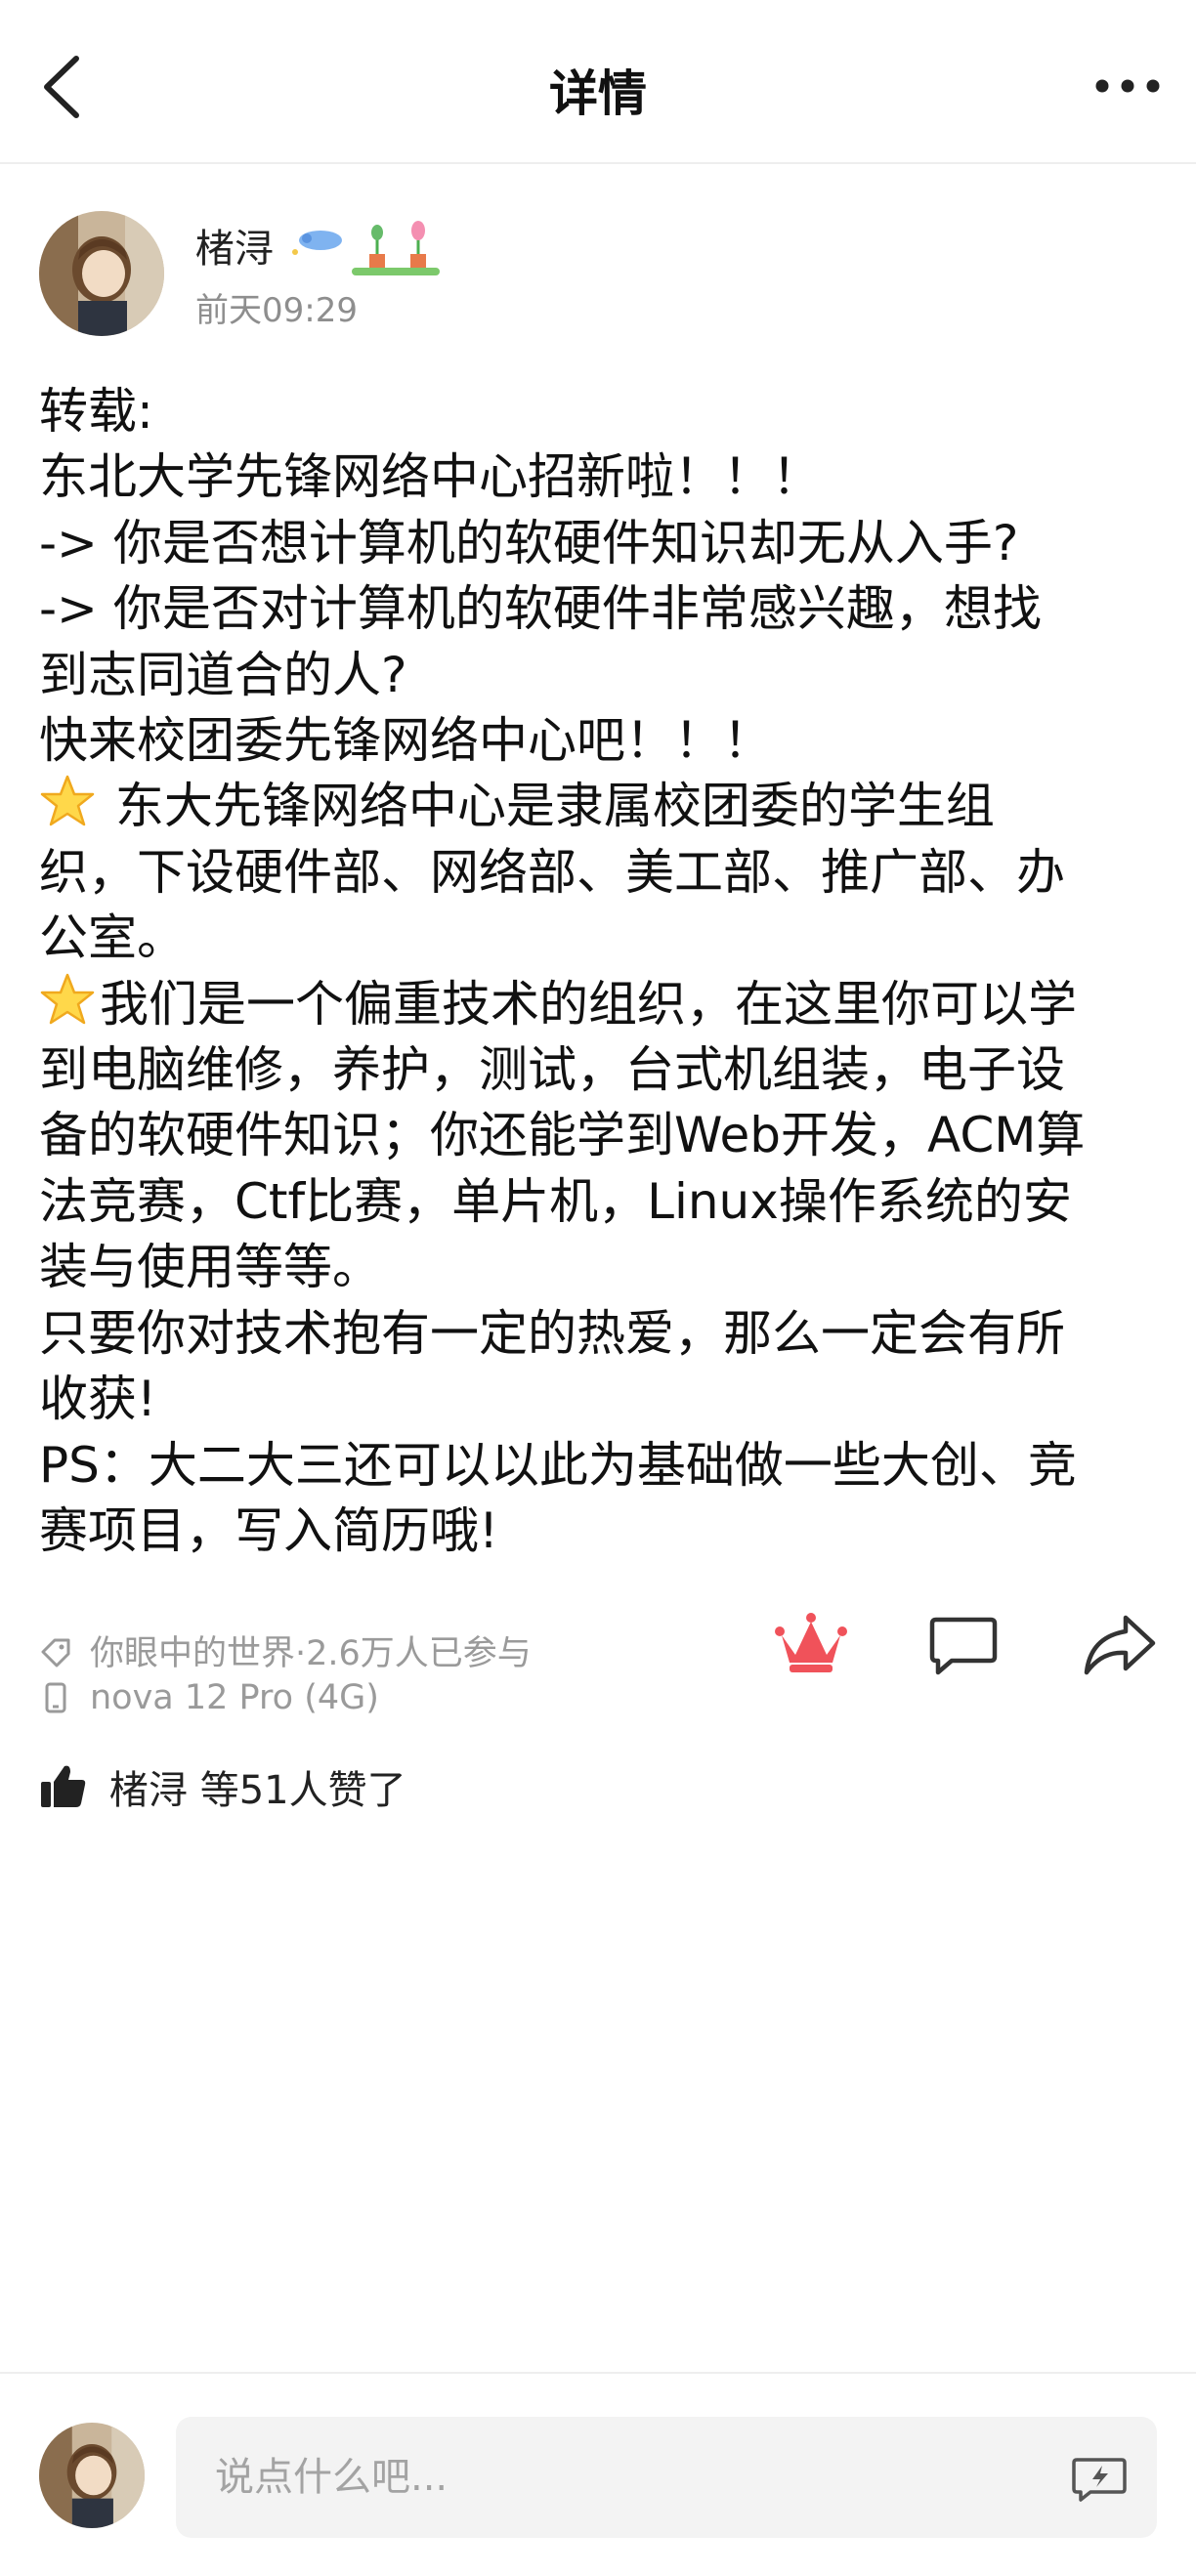 Image resolution: width=1196 pixels, height=2576 pixels. I want to click on device-info: nova 12 Pro (4G), so click(209, 1697).